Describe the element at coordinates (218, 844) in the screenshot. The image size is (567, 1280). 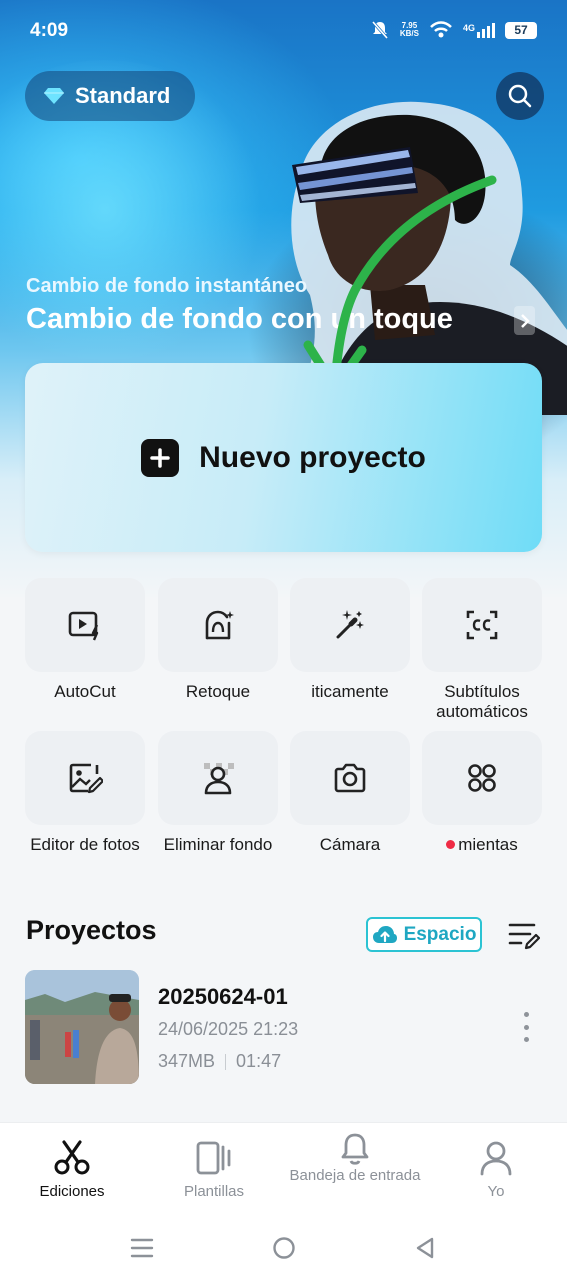
I see `tool-label: Eliminar fondo` at that location.